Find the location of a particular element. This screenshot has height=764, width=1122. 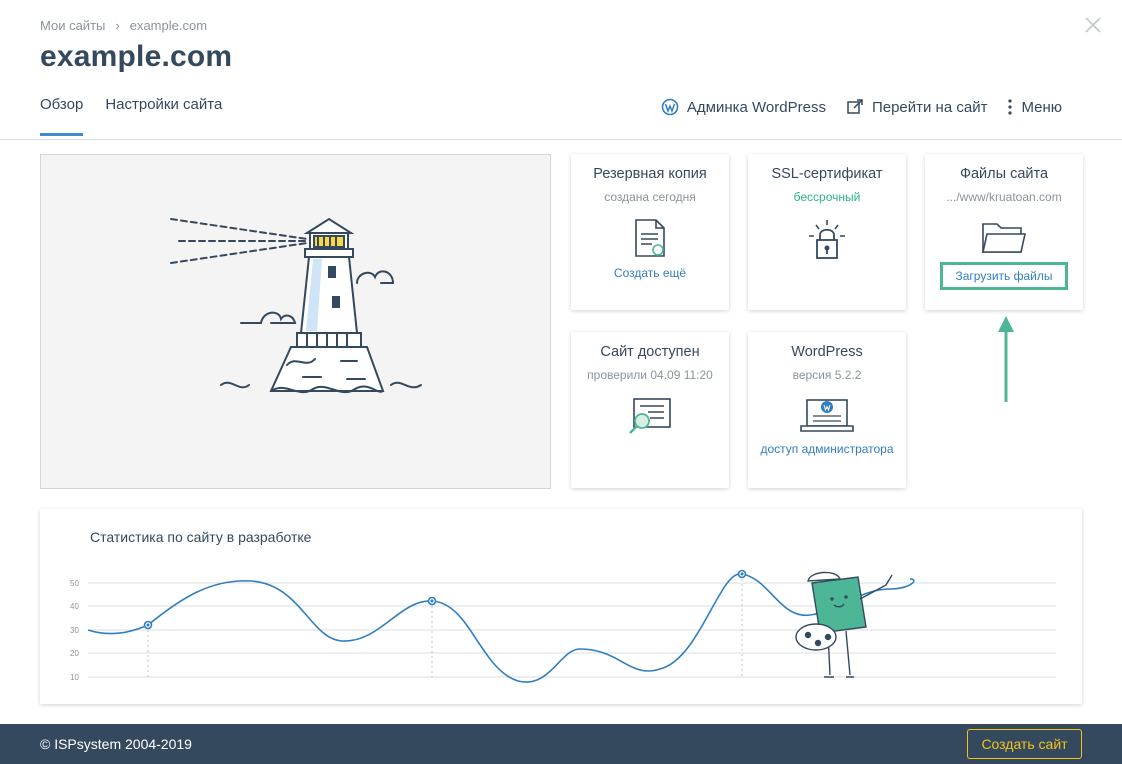

header-actions: Админка WordPress Перейти на сайт Меню is located at coordinates (861, 107).